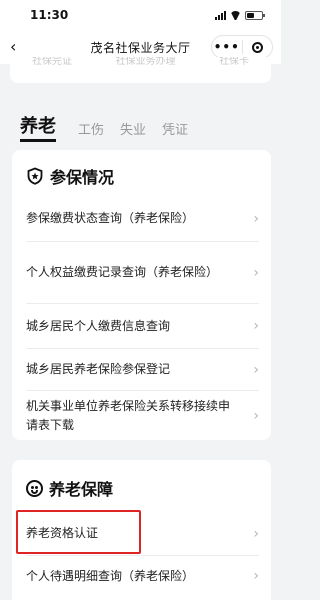  I want to click on list-item-label: 城乡居民养老保险参保登记, so click(98, 369).